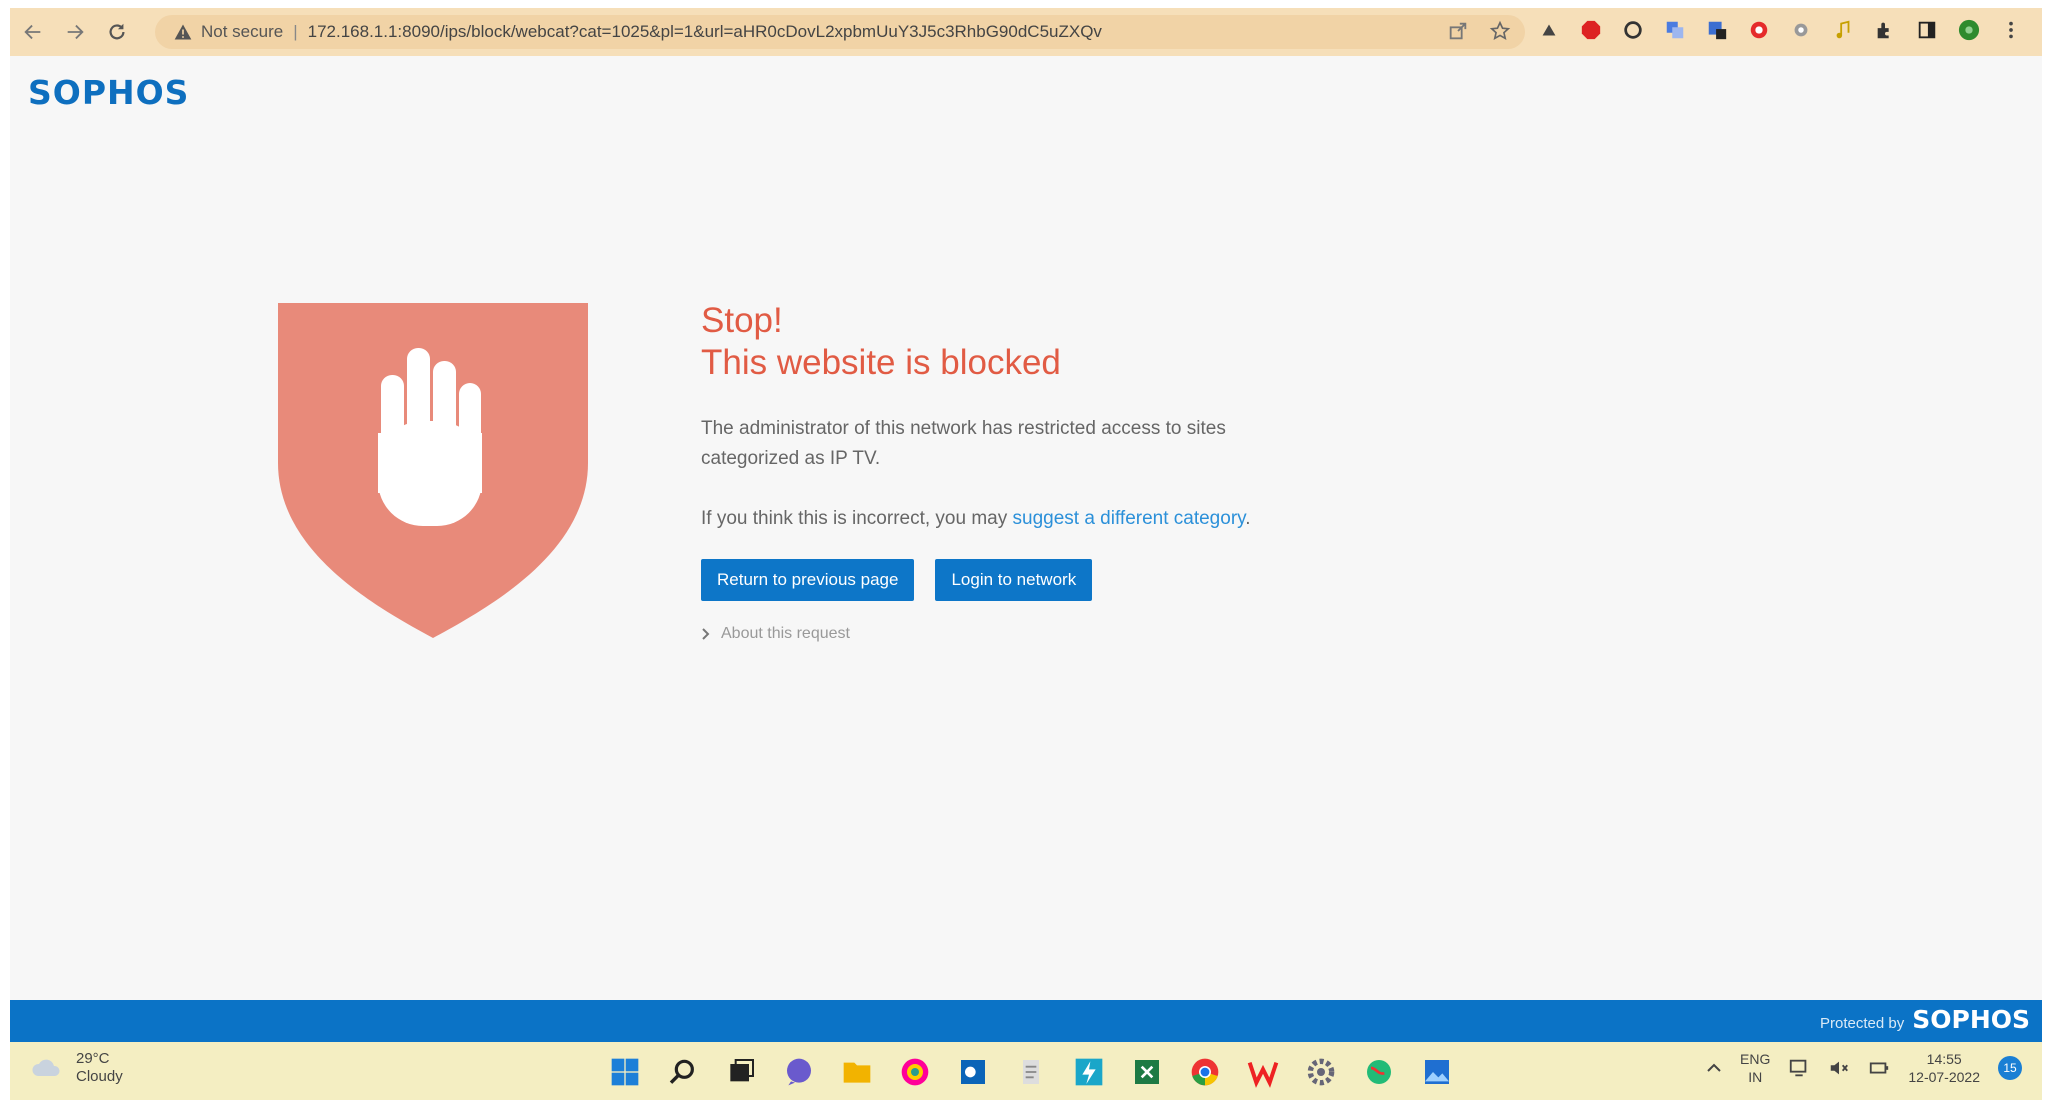  I want to click on search-icon, so click(681, 1071).